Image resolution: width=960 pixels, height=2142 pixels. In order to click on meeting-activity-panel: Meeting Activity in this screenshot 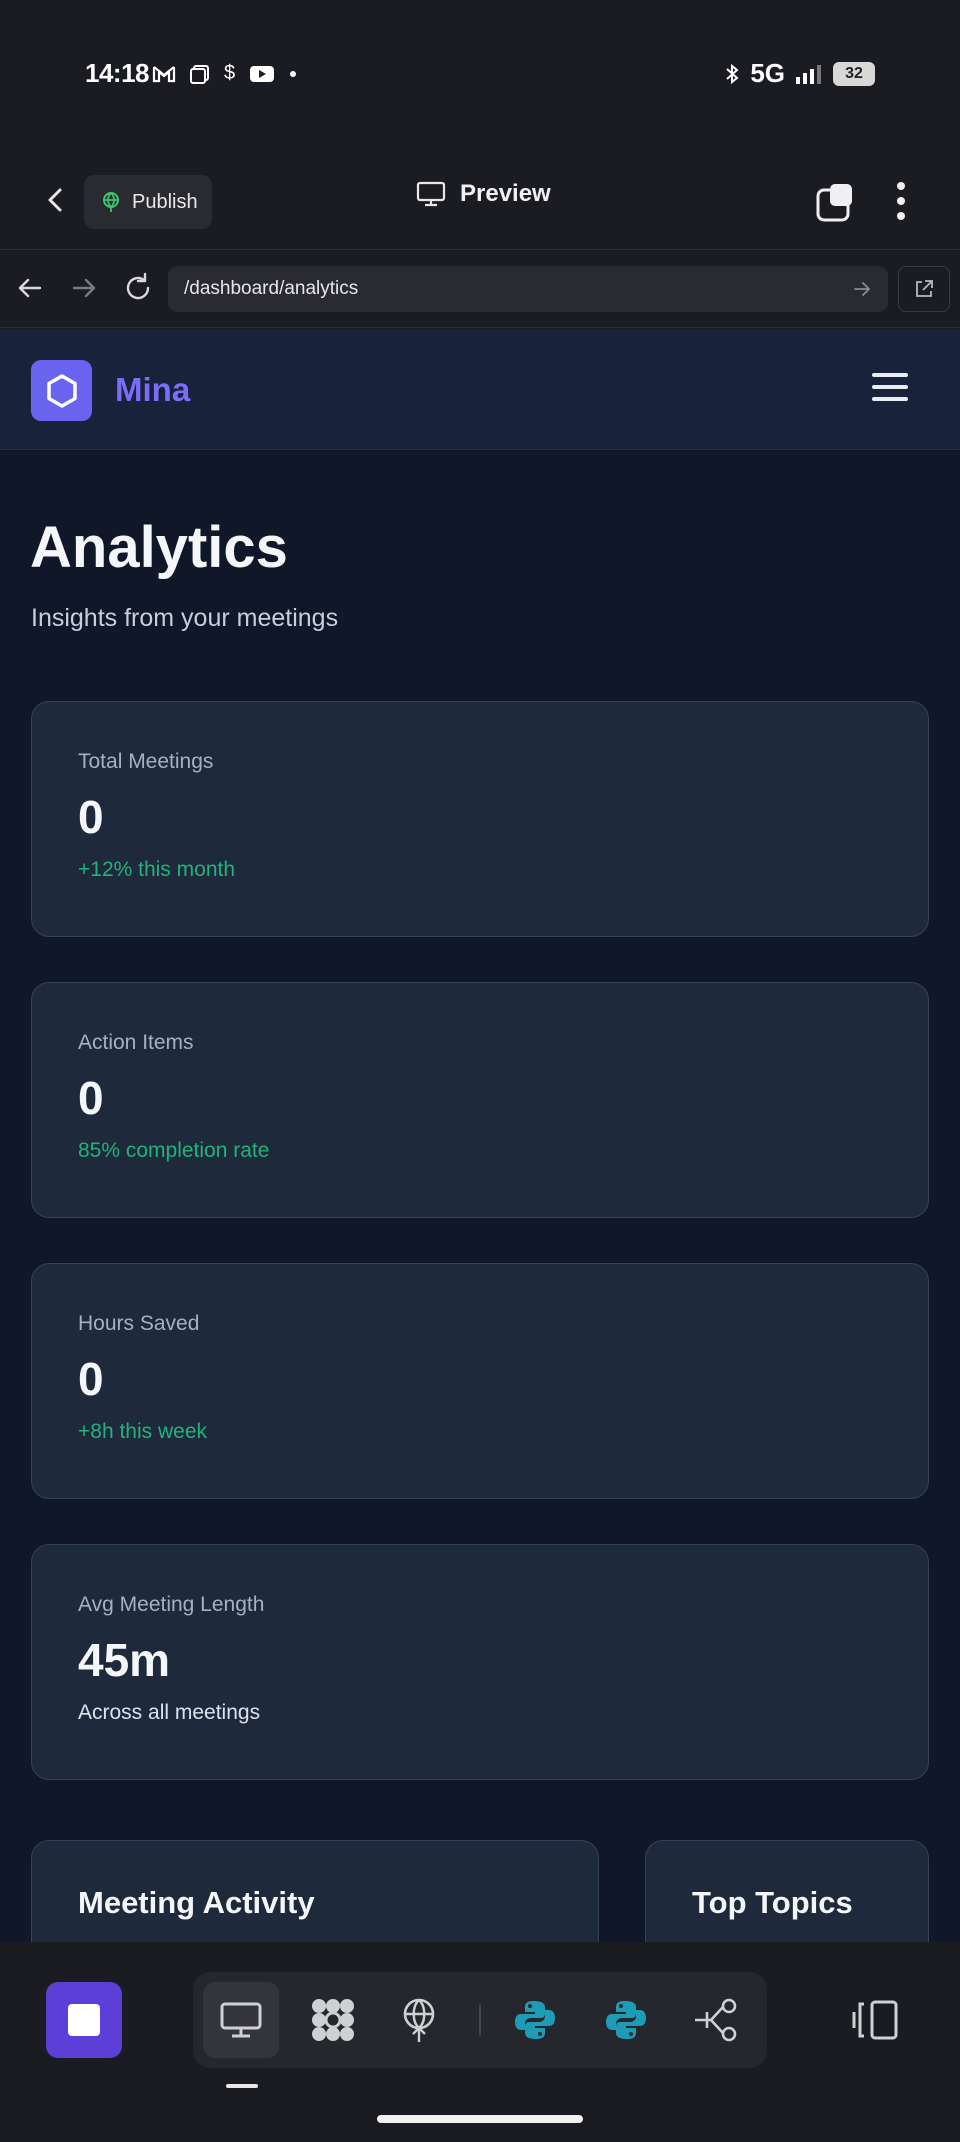, I will do `click(315, 1891)`.